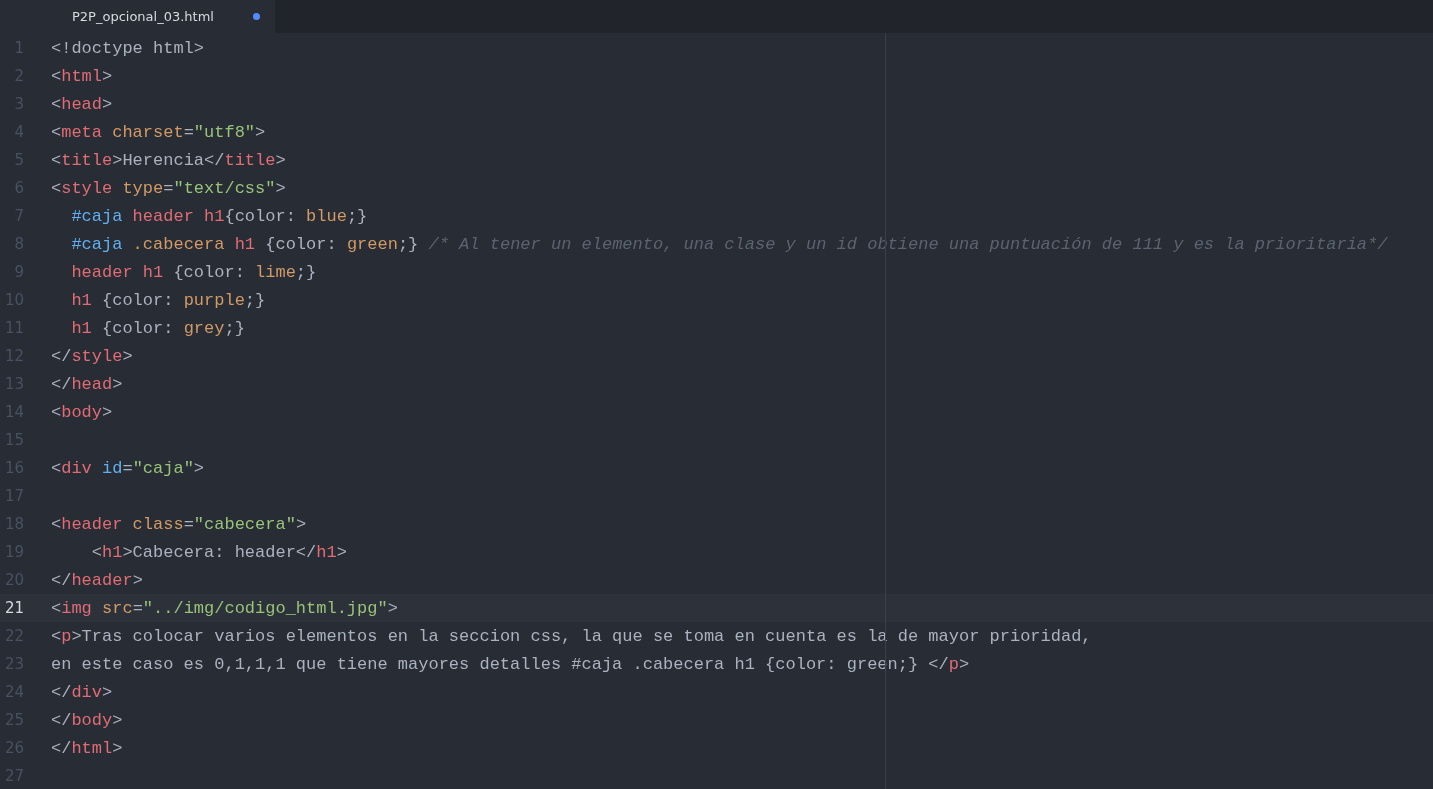 Image resolution: width=1433 pixels, height=789 pixels. What do you see at coordinates (168, 300) in the screenshot?
I see `code-line: h1 {color: purple;}` at bounding box center [168, 300].